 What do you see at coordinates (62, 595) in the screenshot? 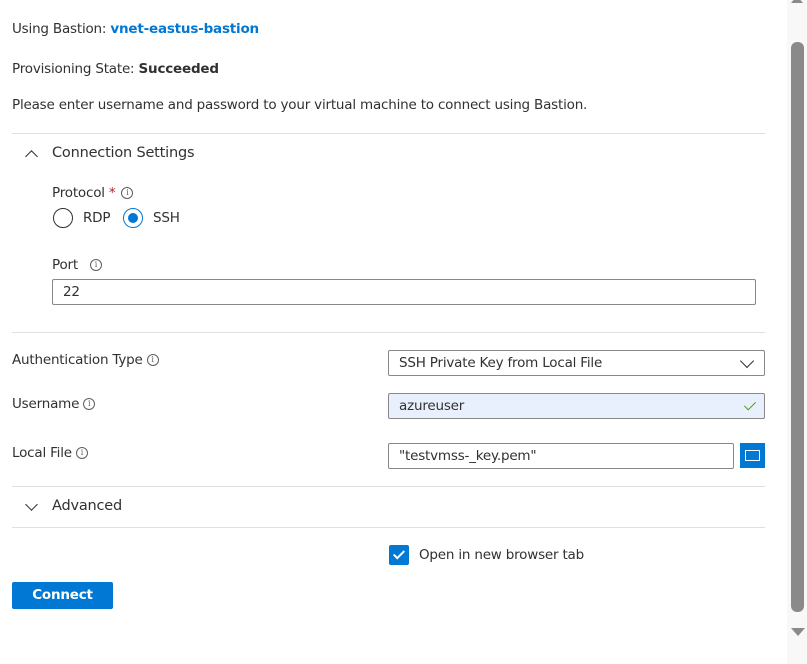
I see `connect-button: Connect` at bounding box center [62, 595].